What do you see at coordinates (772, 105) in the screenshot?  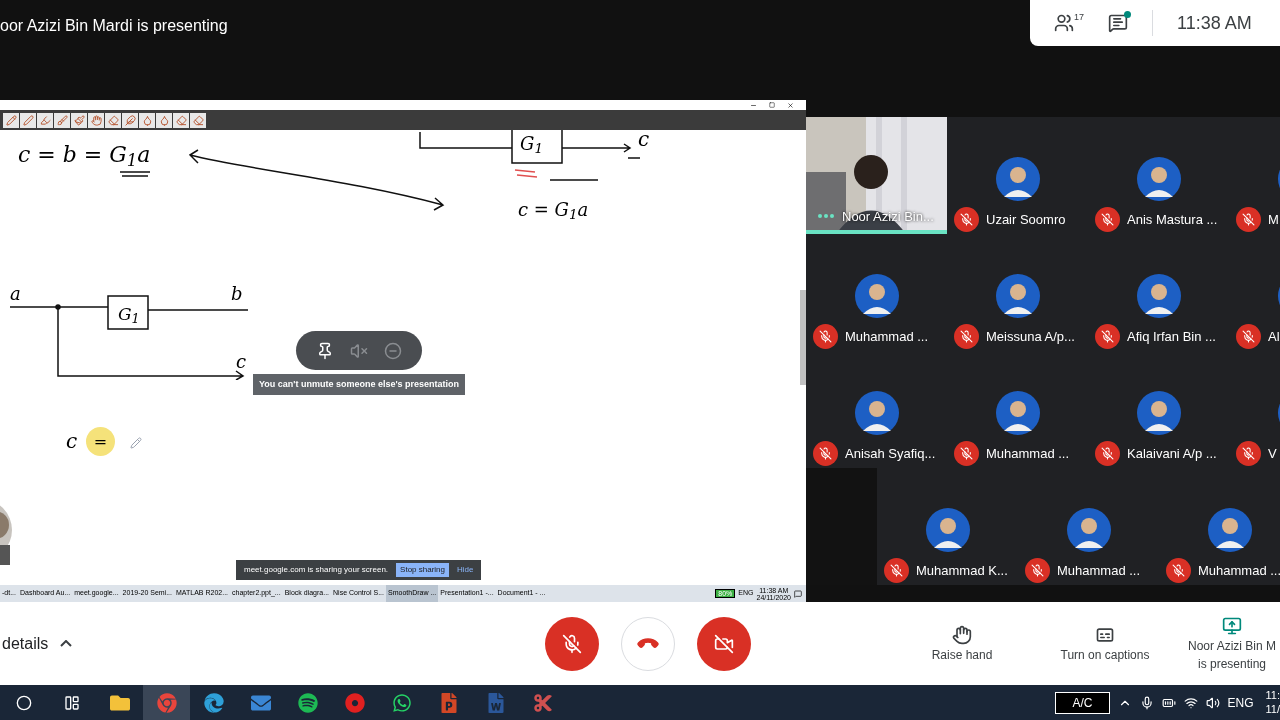 I see `restore-icon` at bounding box center [772, 105].